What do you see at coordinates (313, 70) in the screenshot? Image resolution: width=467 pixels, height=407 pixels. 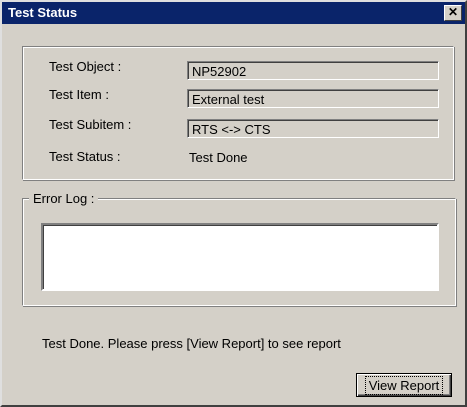 I see `test-object-field: NP52902` at bounding box center [313, 70].